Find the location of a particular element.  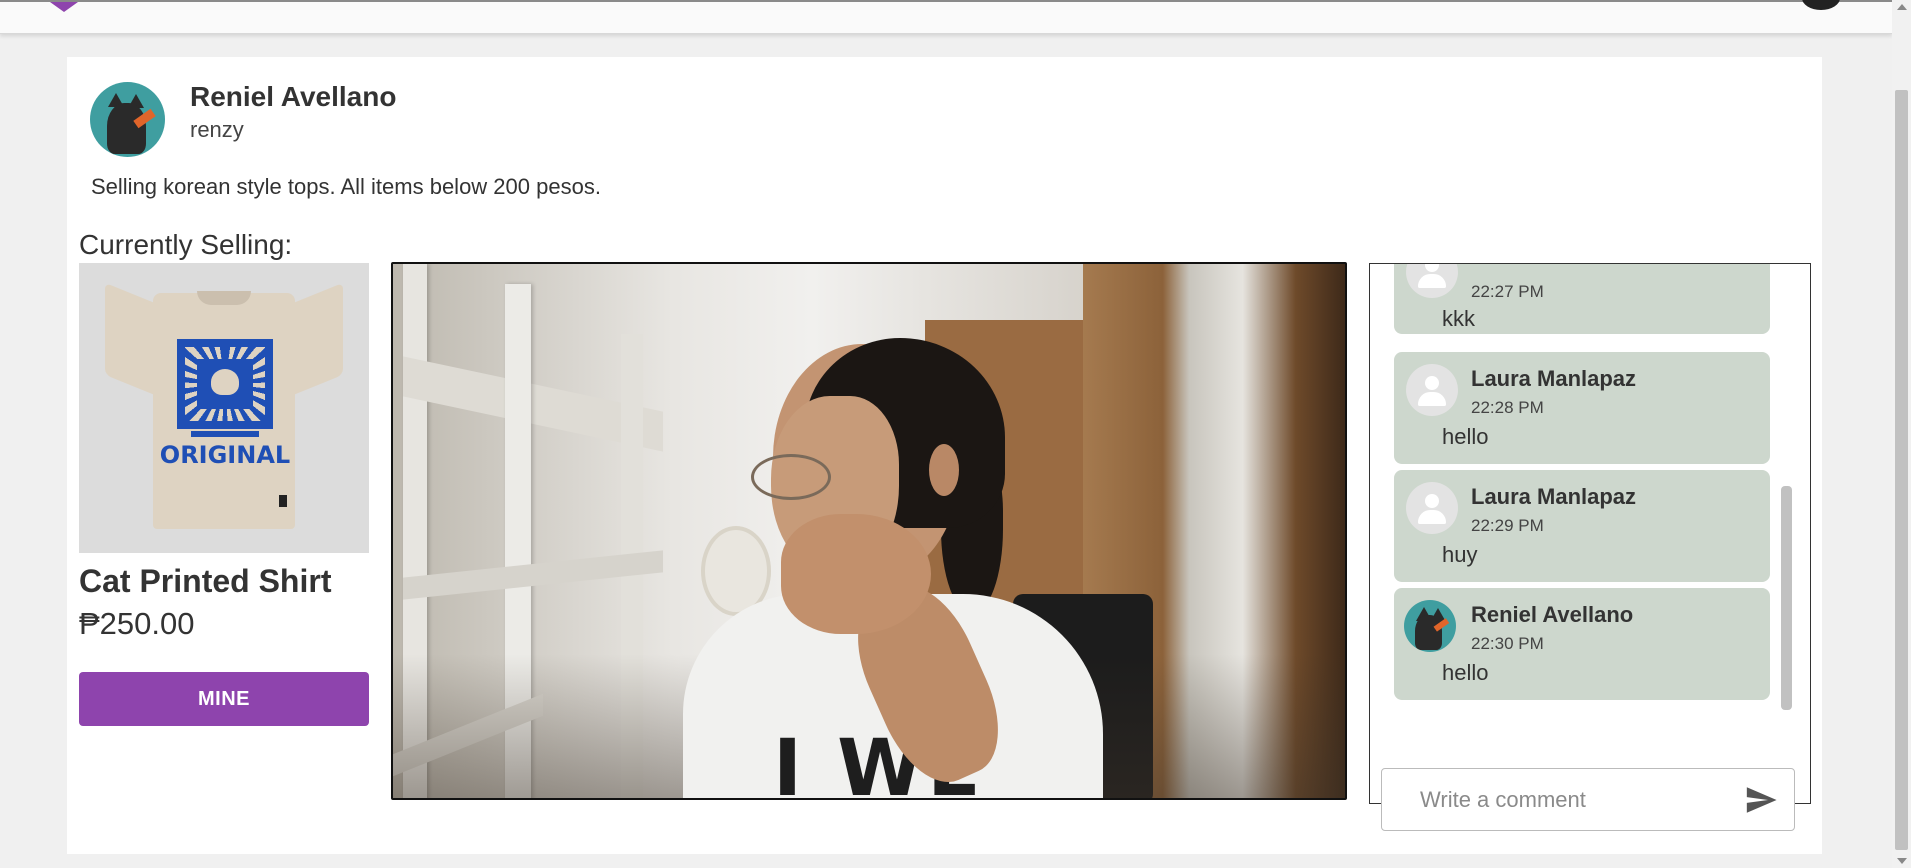

product-price: ₱250.00 is located at coordinates (137, 623).